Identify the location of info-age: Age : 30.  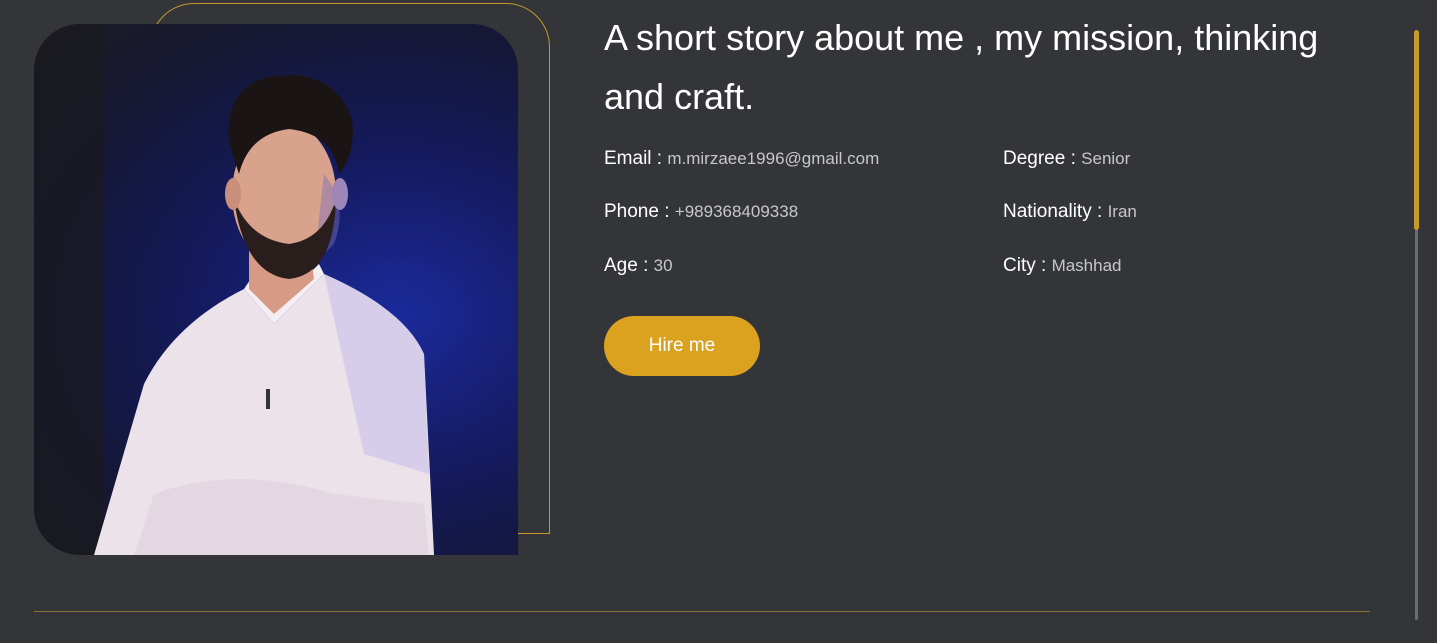
(638, 266).